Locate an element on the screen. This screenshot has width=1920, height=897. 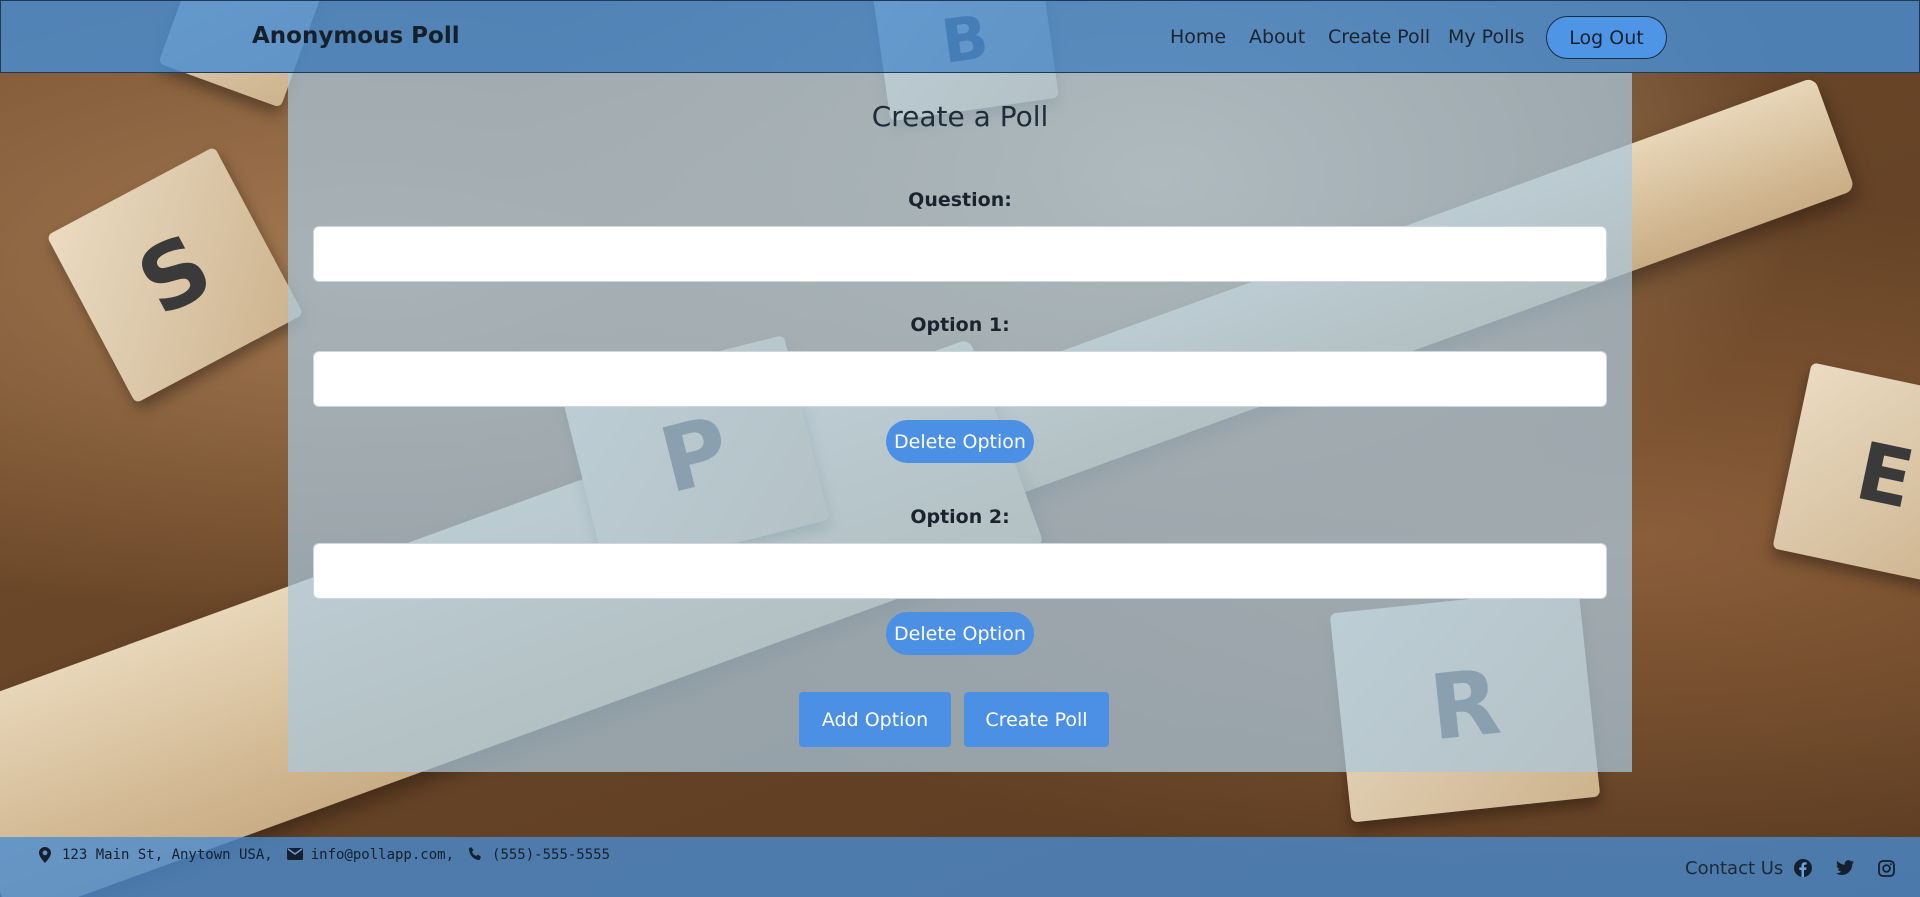
footer-email: info@pollapp.com, is located at coordinates (382, 855).